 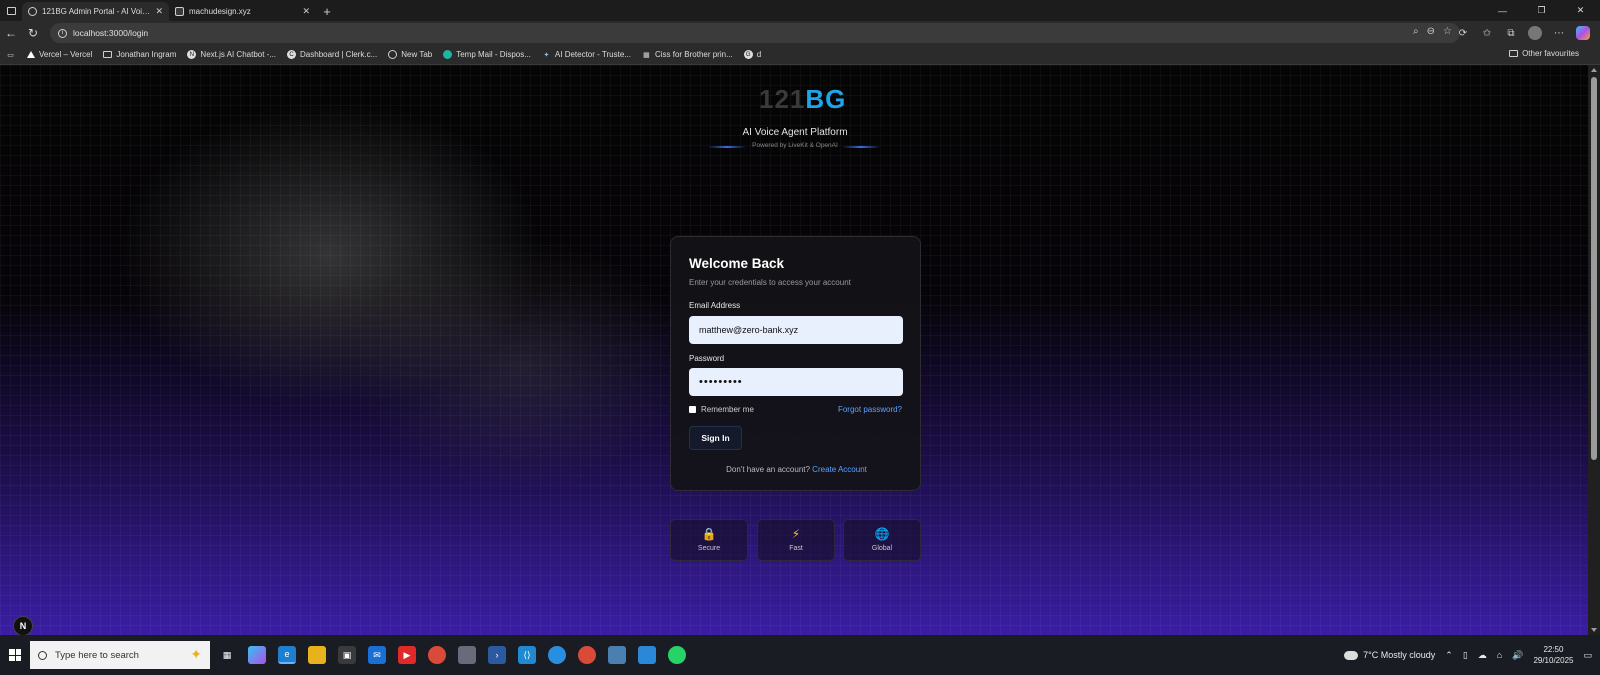 What do you see at coordinates (727, 409) in the screenshot?
I see `remember-label: Remember me` at bounding box center [727, 409].